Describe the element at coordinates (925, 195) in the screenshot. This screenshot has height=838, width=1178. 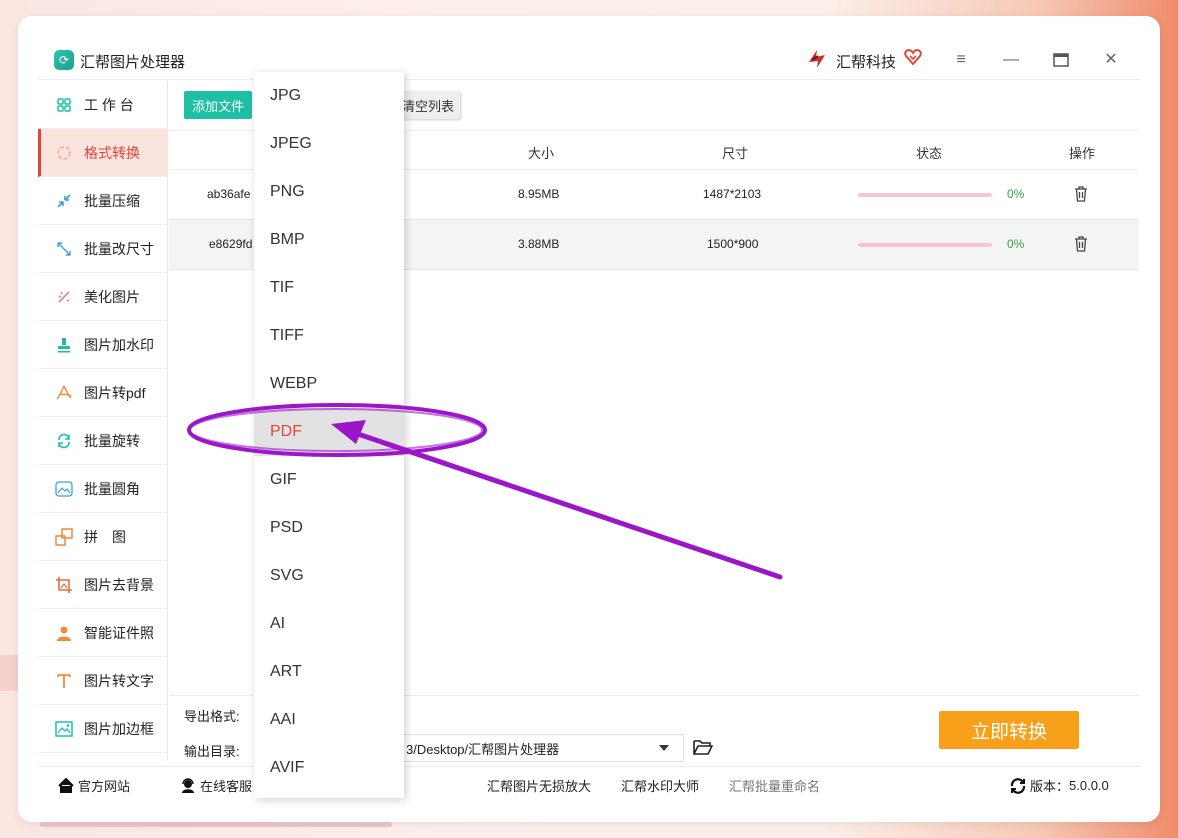
I see `progress-bar` at that location.